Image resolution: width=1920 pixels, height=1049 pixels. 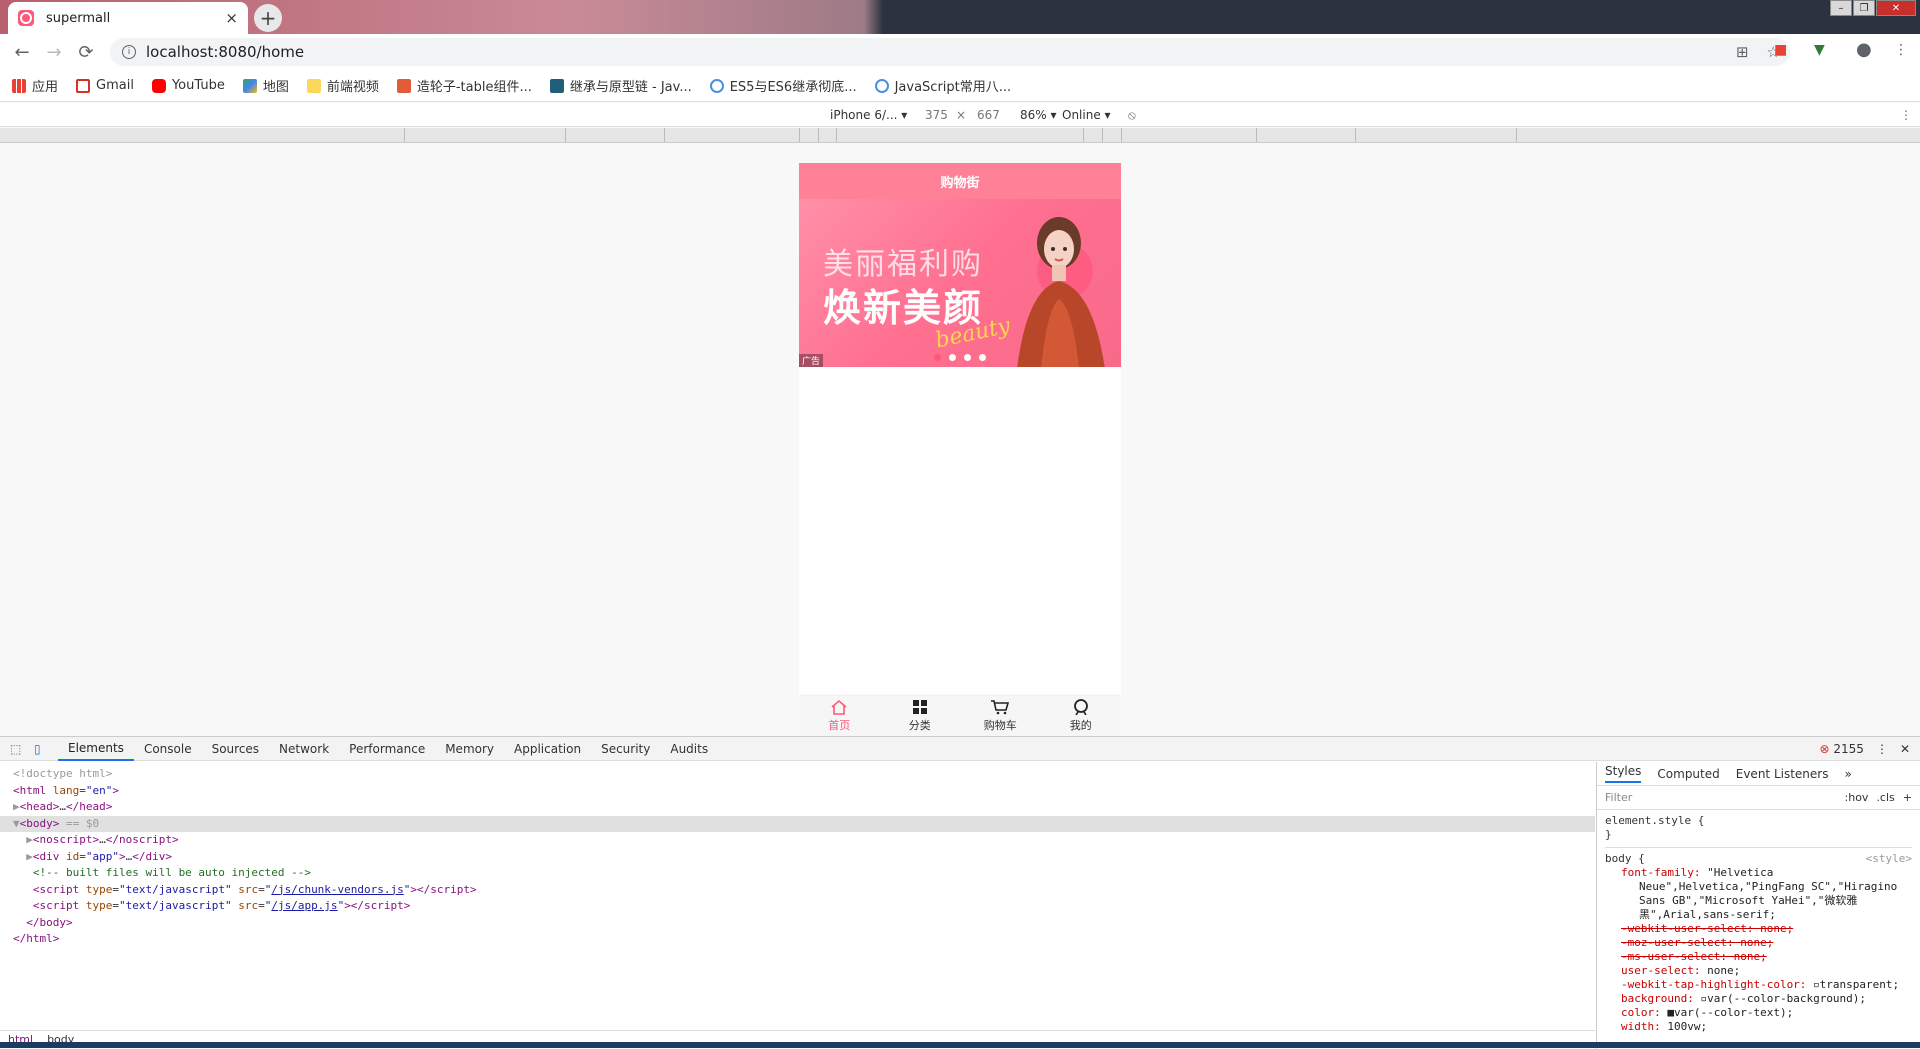 I want to click on media-query-ruler, so click(x=960, y=135).